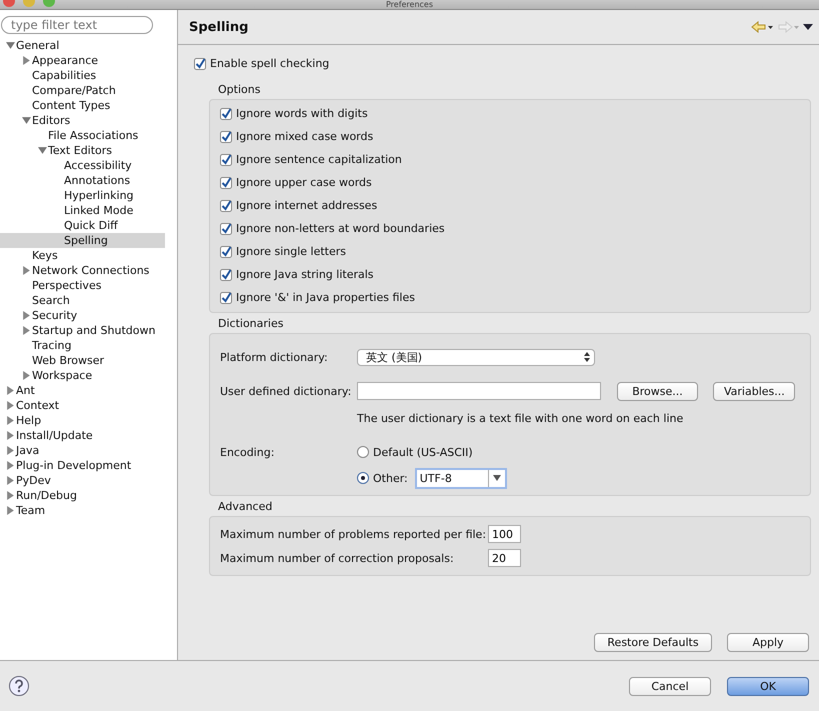 Image resolution: width=819 pixels, height=711 pixels. What do you see at coordinates (415, 452) in the screenshot?
I see `encoding-radio: Default (US-ASCII)` at bounding box center [415, 452].